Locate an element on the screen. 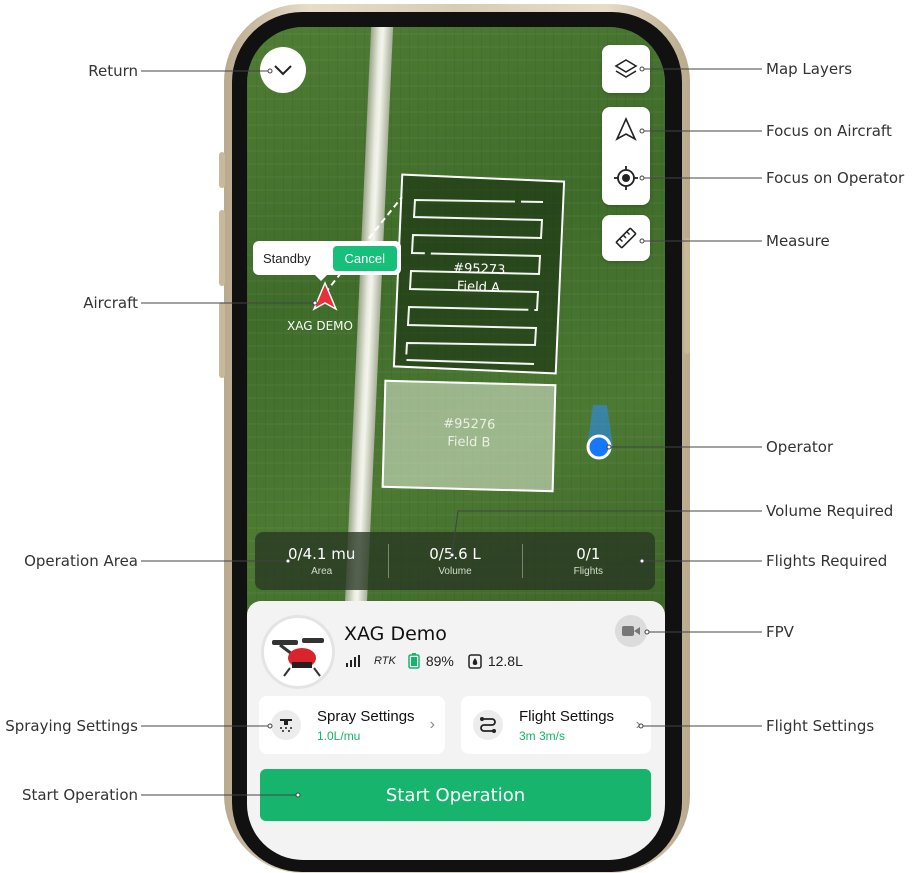 Image resolution: width=914 pixels, height=873 pixels. focus-operator-button is located at coordinates (626, 180).